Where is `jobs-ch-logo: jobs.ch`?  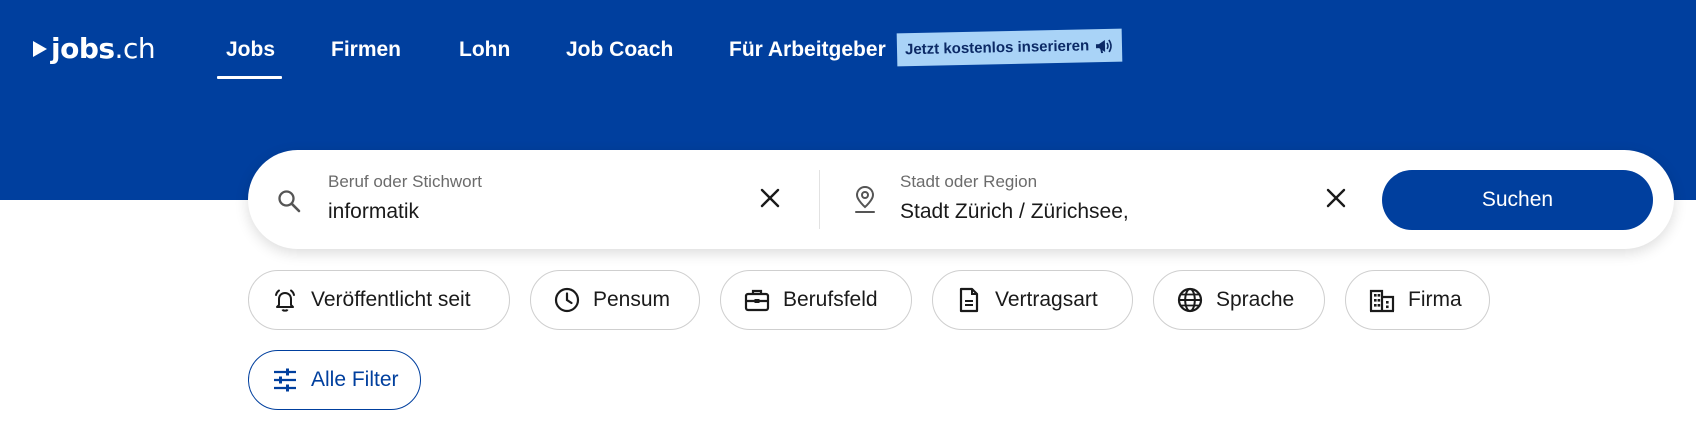
jobs-ch-logo: jobs.ch is located at coordinates (94, 48).